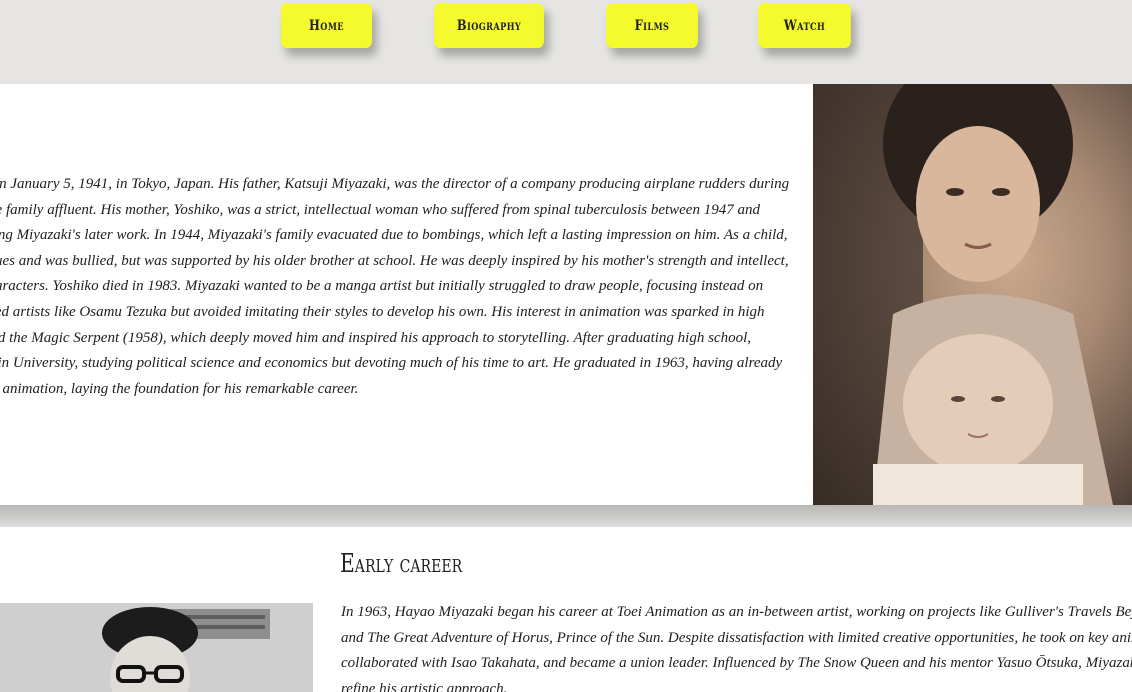  I want to click on top-navigation: Home Biography Films Watch, so click(566, 42).